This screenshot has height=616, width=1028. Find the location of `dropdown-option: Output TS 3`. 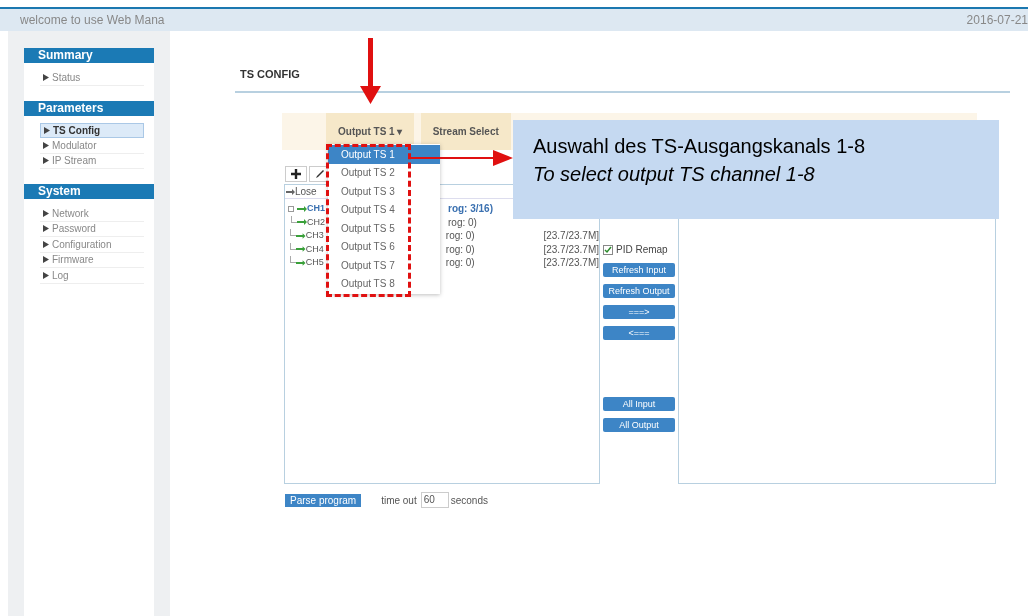

dropdown-option: Output TS 3 is located at coordinates (368, 191).